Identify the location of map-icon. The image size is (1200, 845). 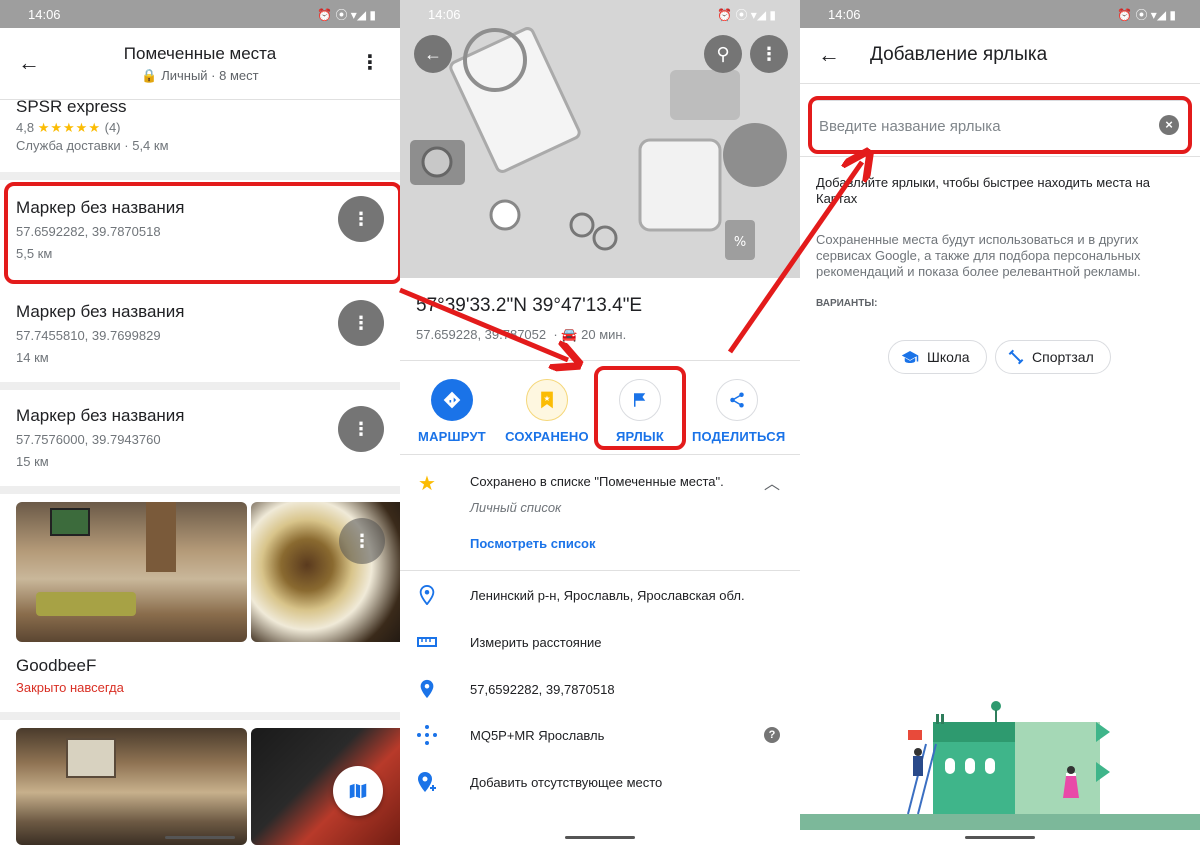
(358, 791).